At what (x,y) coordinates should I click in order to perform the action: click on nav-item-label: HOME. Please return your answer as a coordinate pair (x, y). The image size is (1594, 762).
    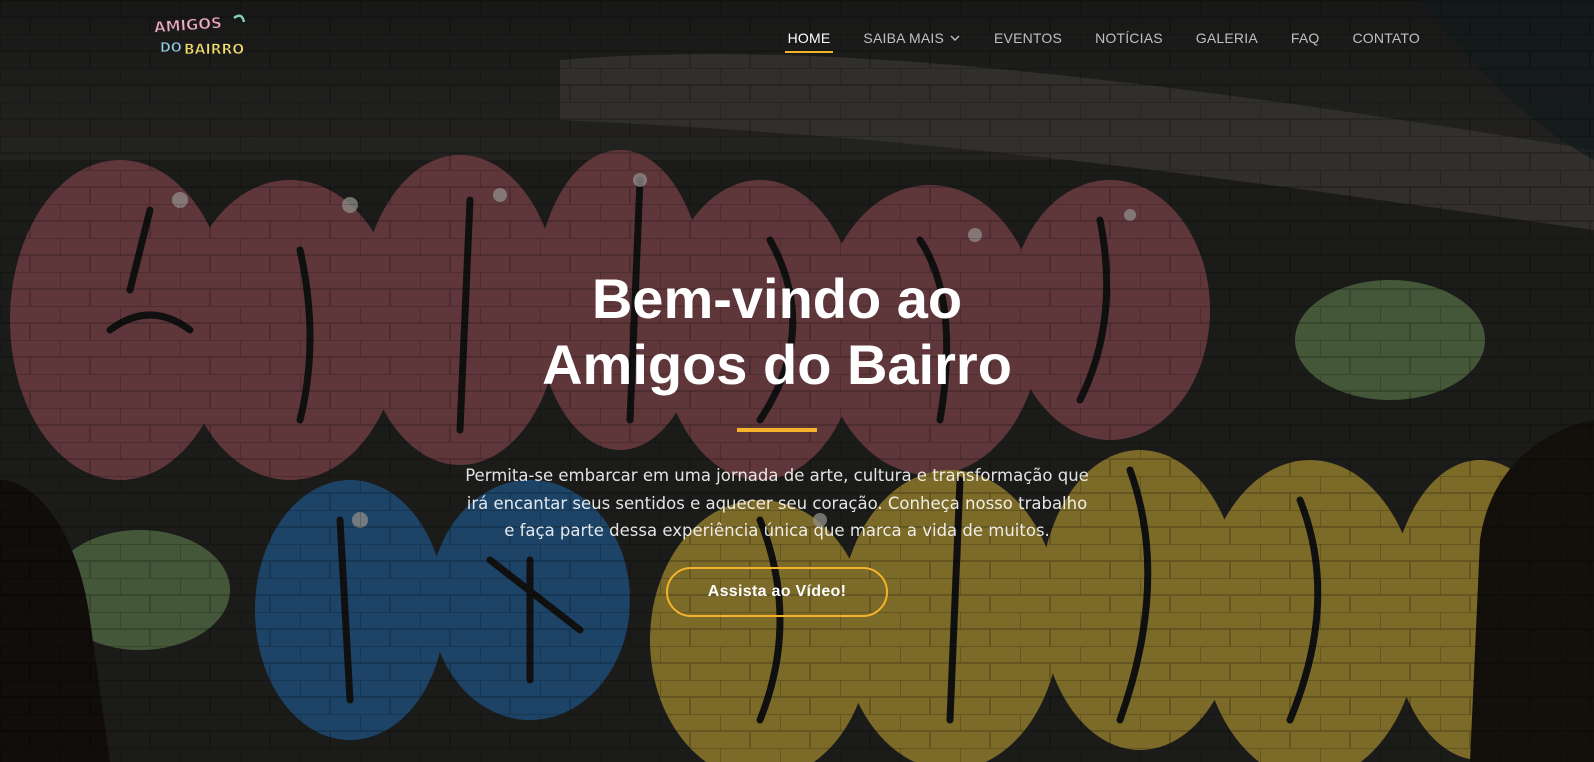
    Looking at the image, I should click on (809, 38).